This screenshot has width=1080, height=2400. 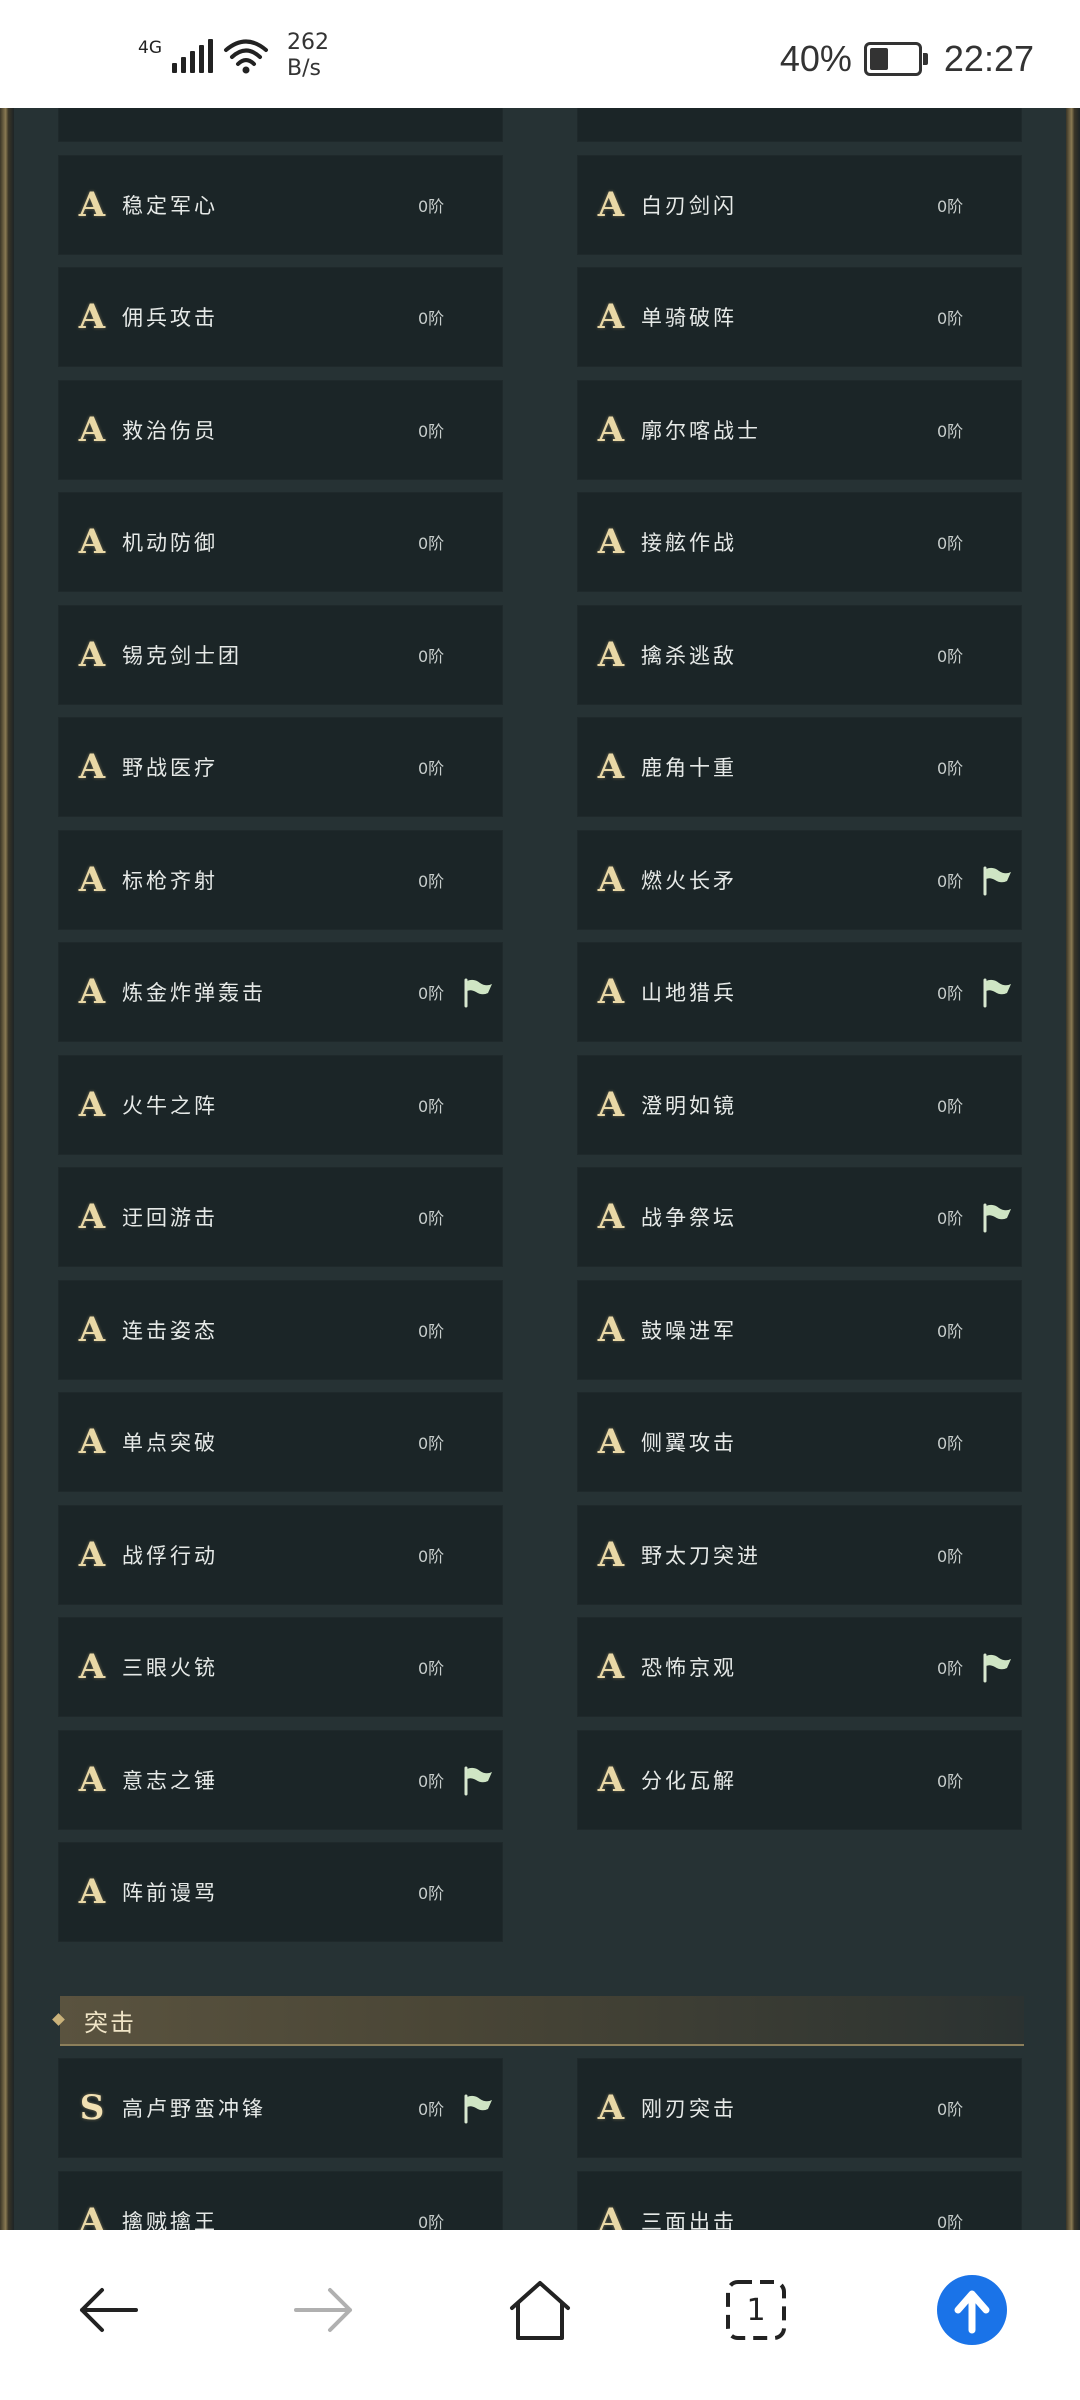 I want to click on skill-name: 恐怖京观, so click(x=689, y=1668).